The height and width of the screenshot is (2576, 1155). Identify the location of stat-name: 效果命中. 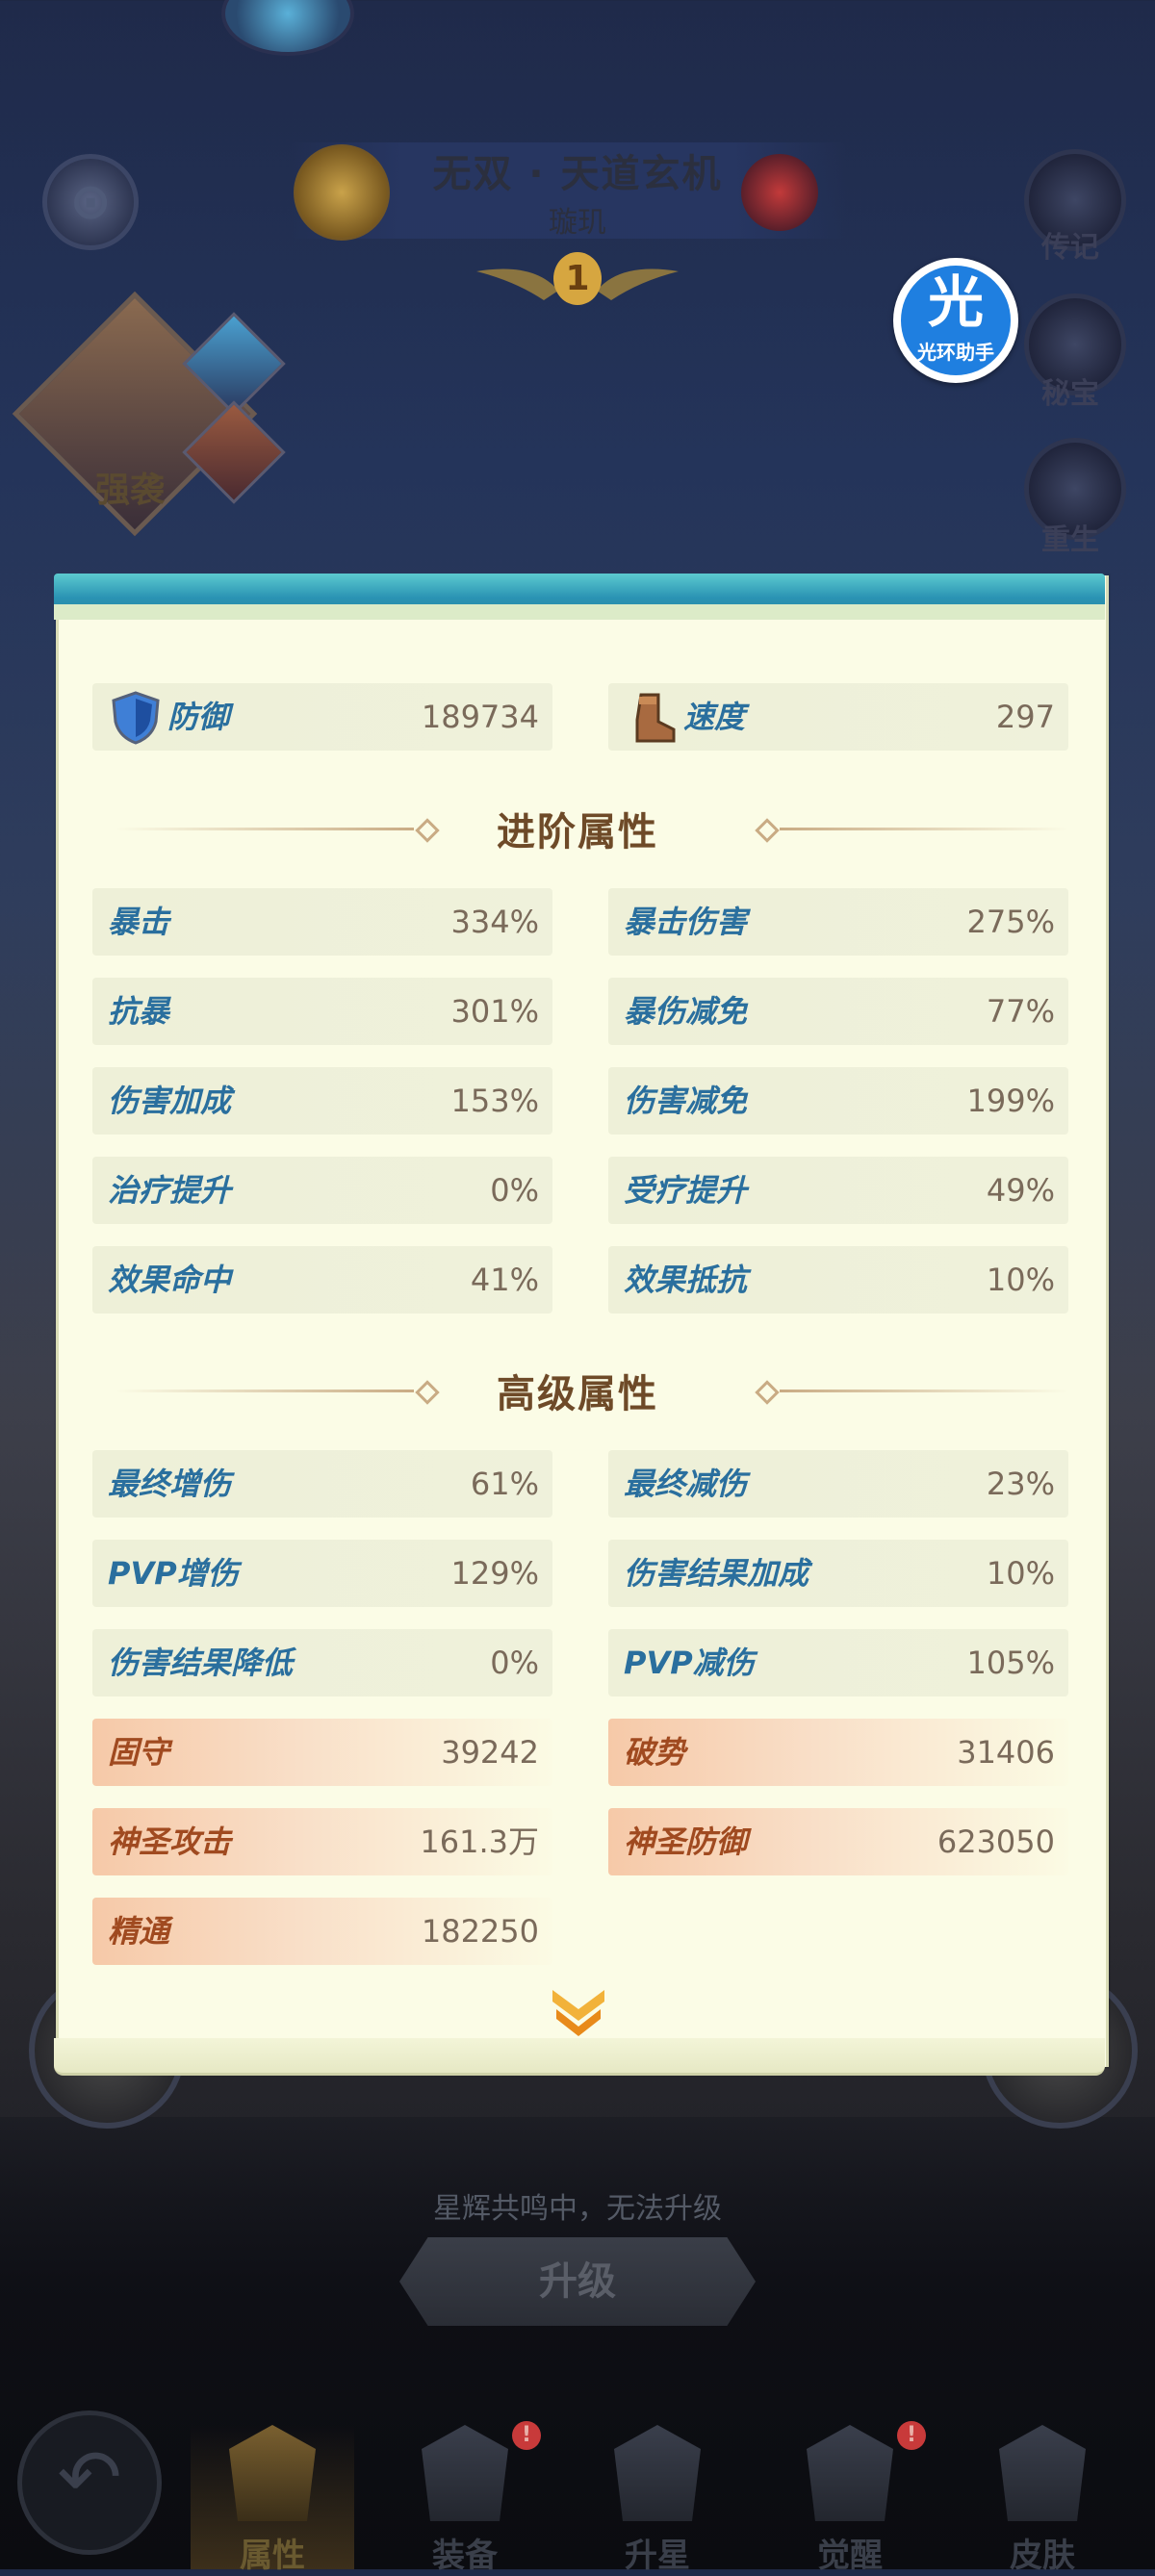
(170, 1280).